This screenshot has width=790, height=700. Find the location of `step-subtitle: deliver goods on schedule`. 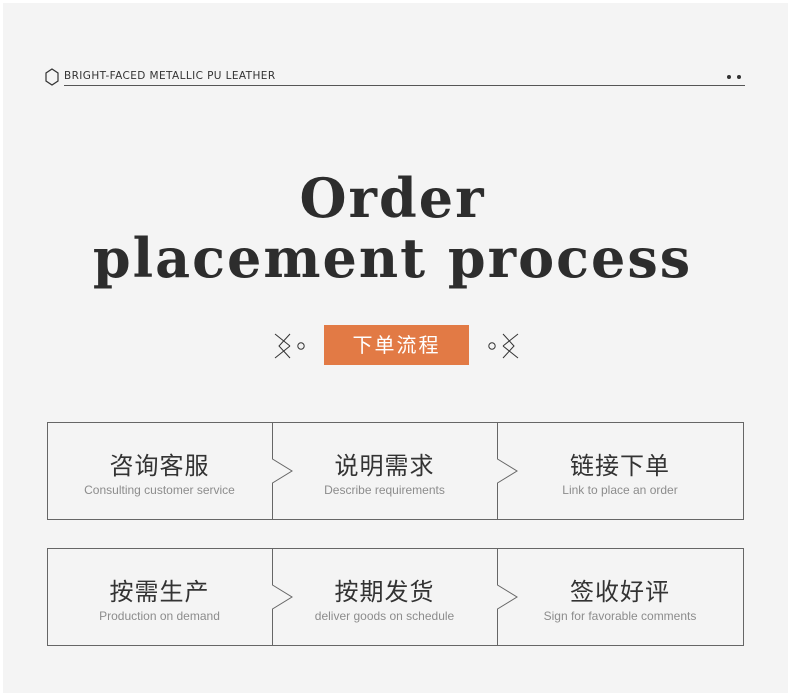

step-subtitle: deliver goods on schedule is located at coordinates (384, 616).